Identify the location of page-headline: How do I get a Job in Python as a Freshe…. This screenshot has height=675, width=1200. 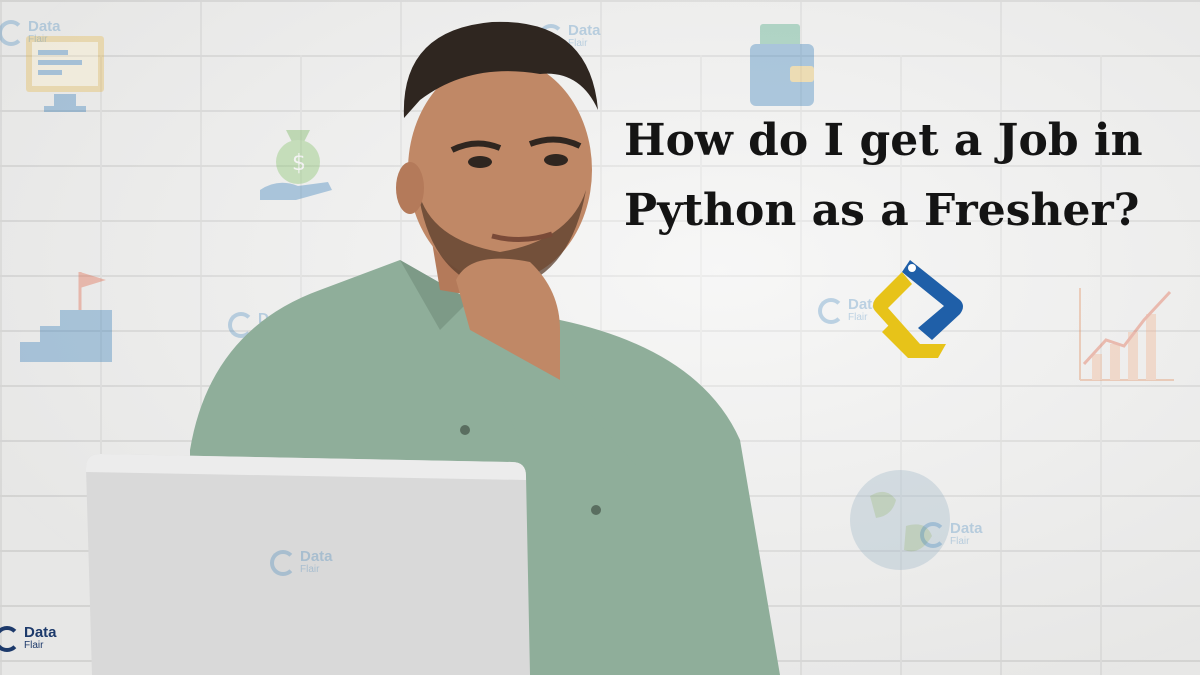
(912, 176).